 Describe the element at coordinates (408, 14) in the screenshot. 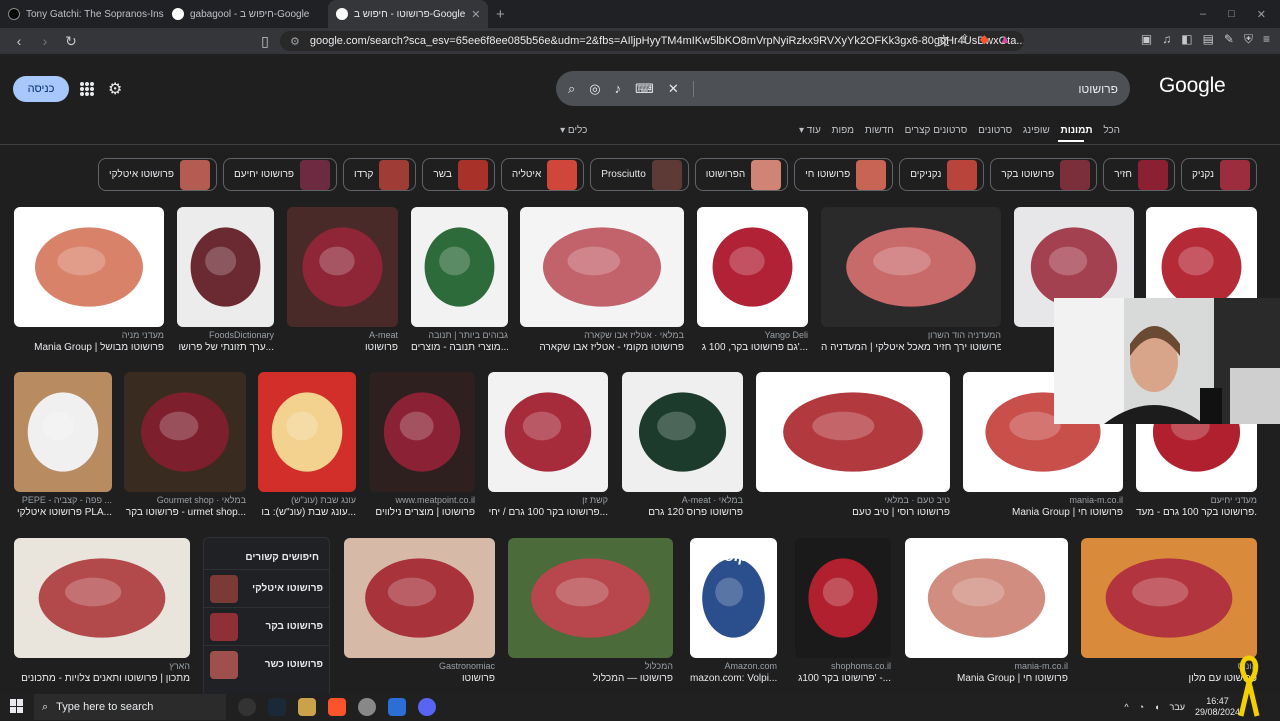

I see `tab-prosciutto: פרושוטו - חיפוש ב-Google ✕` at that location.